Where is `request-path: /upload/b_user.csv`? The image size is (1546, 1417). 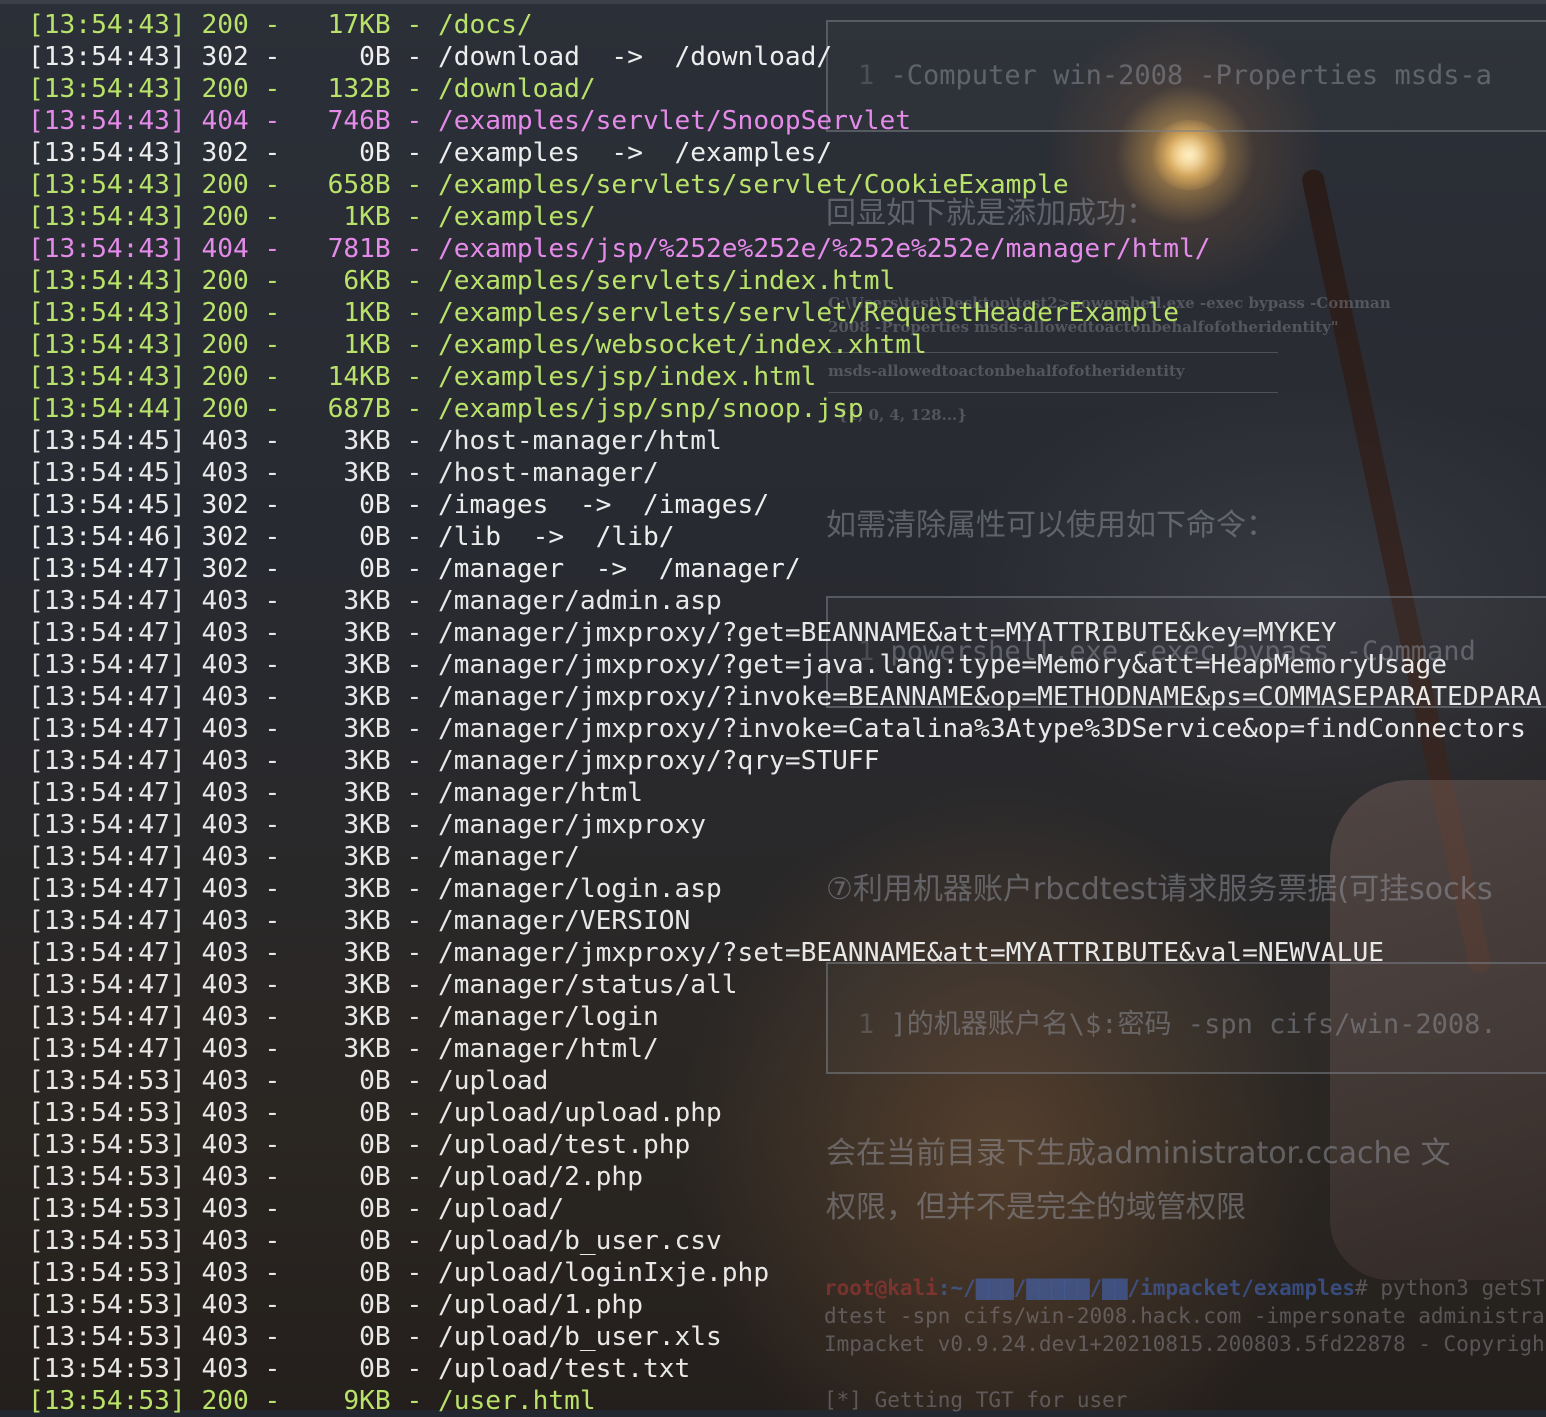 request-path: /upload/b_user.csv is located at coordinates (580, 1241).